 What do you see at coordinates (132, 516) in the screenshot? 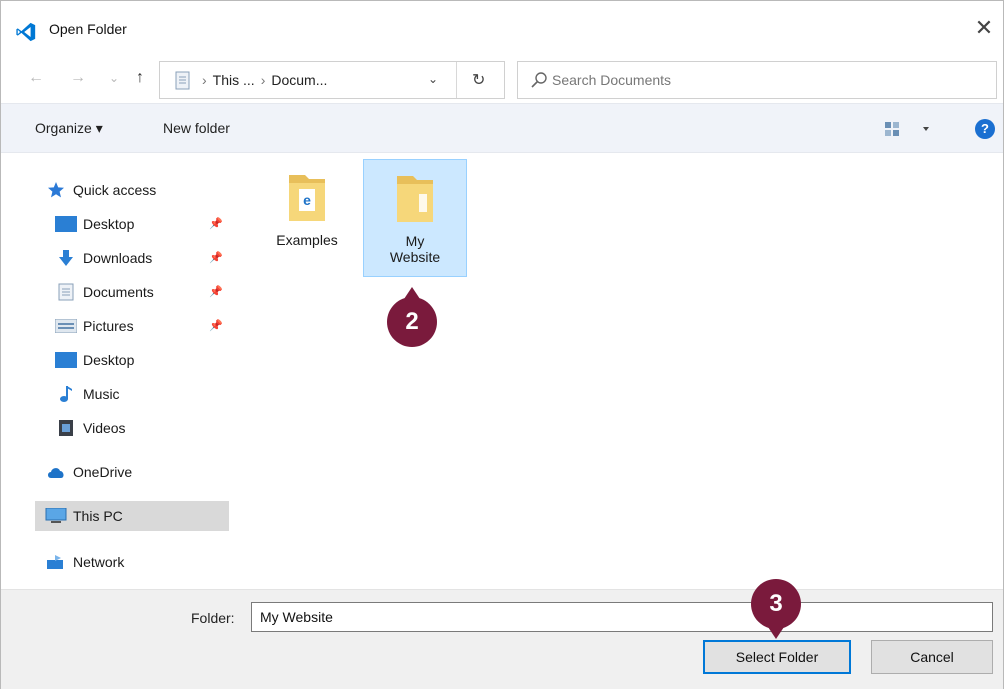
I see `sidebar-item-this-pc: This PC` at bounding box center [132, 516].